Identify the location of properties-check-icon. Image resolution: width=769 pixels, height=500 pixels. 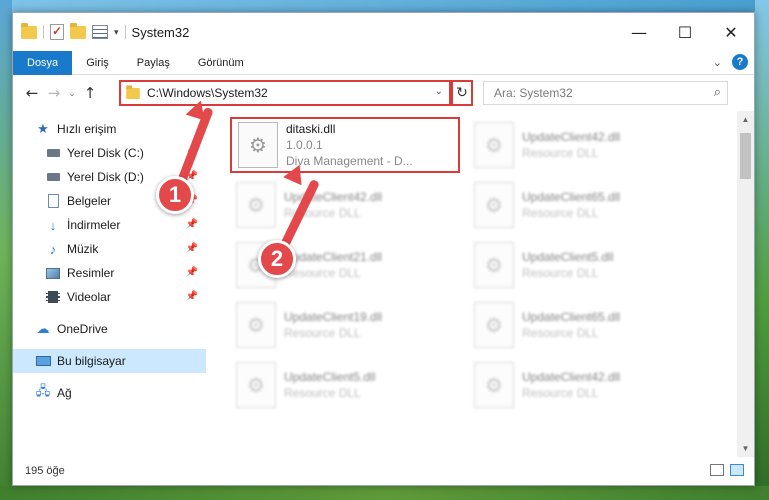
(57, 32).